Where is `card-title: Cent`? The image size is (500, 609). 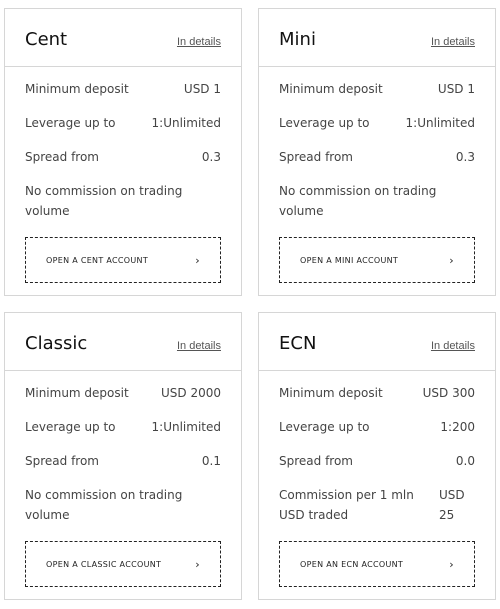 card-title: Cent is located at coordinates (46, 39).